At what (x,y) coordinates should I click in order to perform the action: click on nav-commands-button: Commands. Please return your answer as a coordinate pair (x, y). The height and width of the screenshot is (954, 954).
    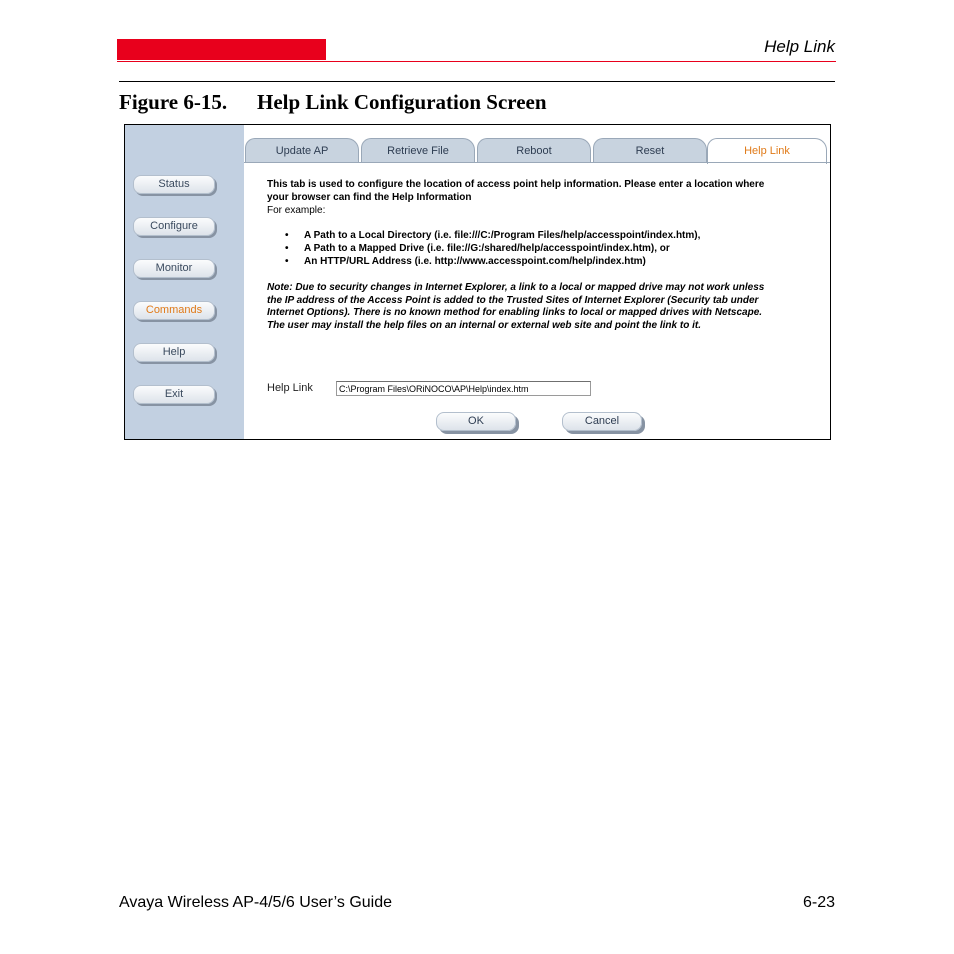
    Looking at the image, I should click on (174, 310).